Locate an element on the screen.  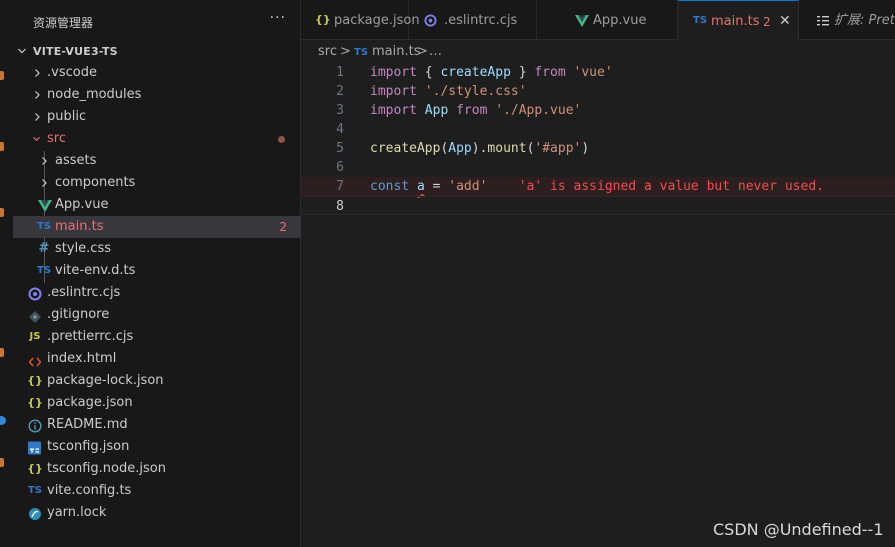
code-line: 3 import App from './App.vue' is located at coordinates (598, 110).